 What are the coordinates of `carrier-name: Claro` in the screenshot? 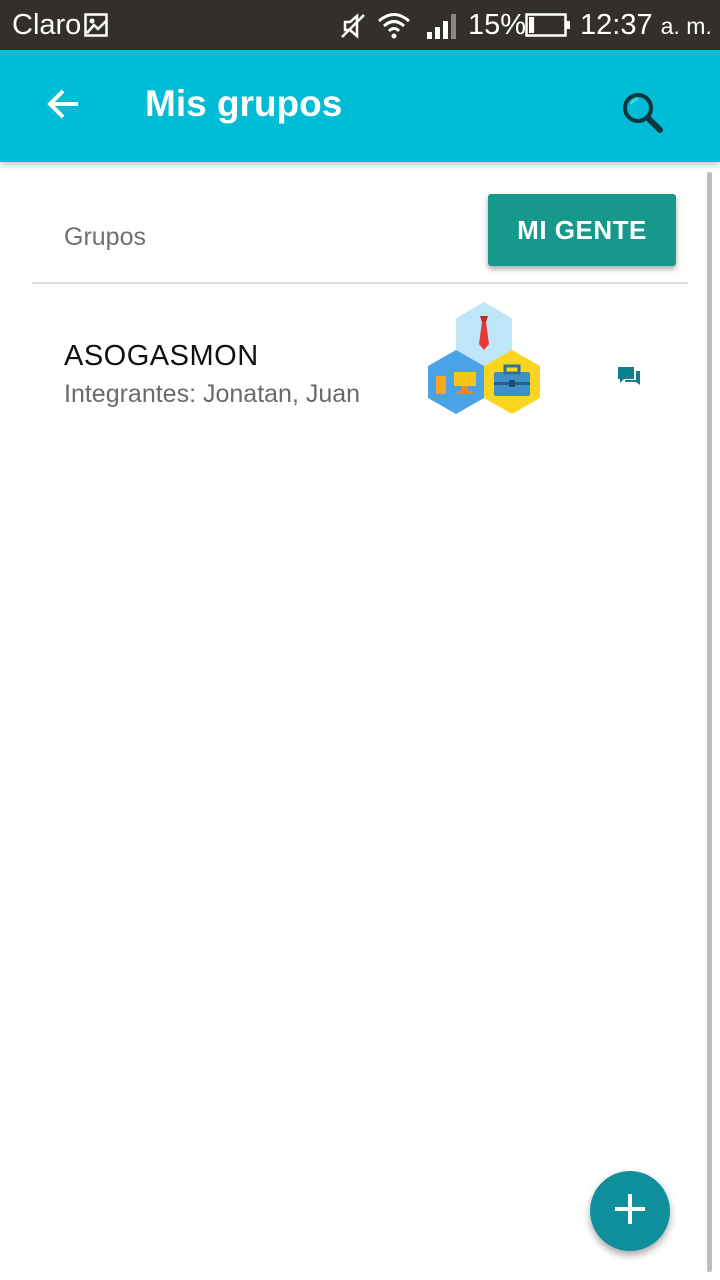 It's located at (47, 25).